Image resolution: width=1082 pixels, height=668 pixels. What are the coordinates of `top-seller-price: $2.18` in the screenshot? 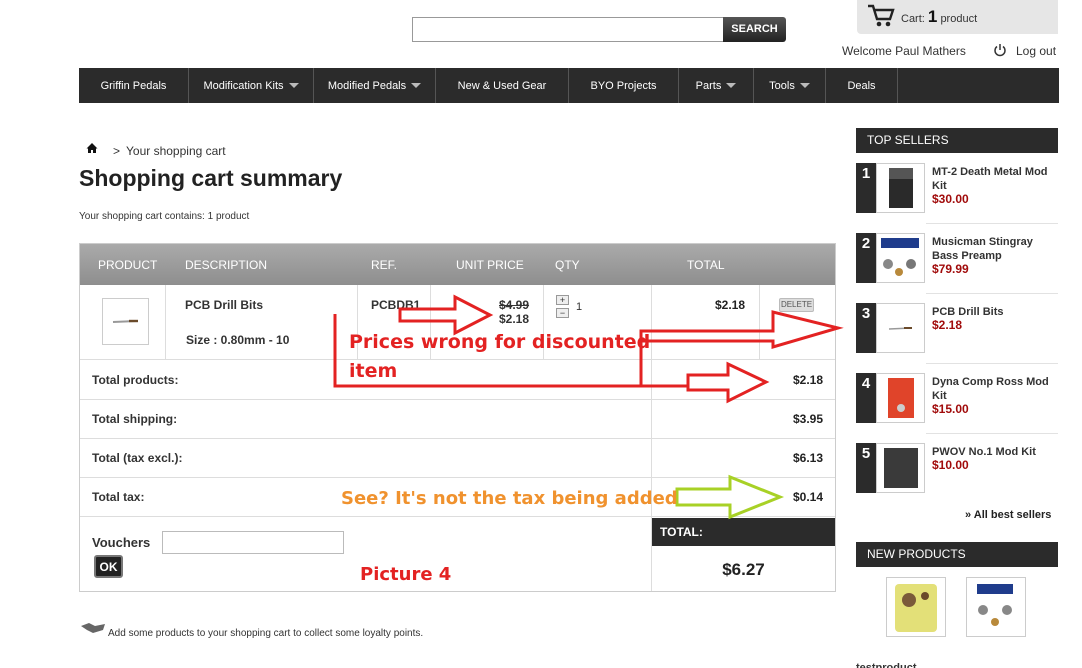 It's located at (947, 325).